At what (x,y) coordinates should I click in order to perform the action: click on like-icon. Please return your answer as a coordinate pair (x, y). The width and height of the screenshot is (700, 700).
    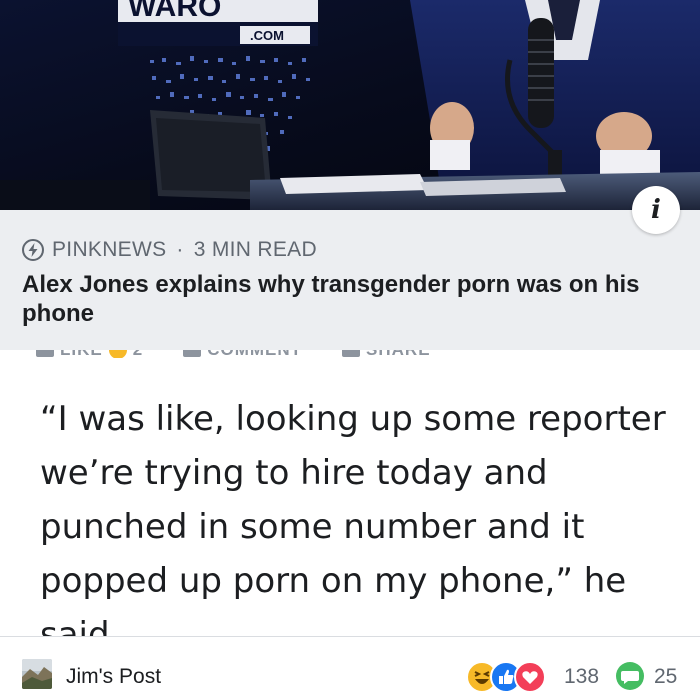
    Looking at the image, I should click on (45, 353).